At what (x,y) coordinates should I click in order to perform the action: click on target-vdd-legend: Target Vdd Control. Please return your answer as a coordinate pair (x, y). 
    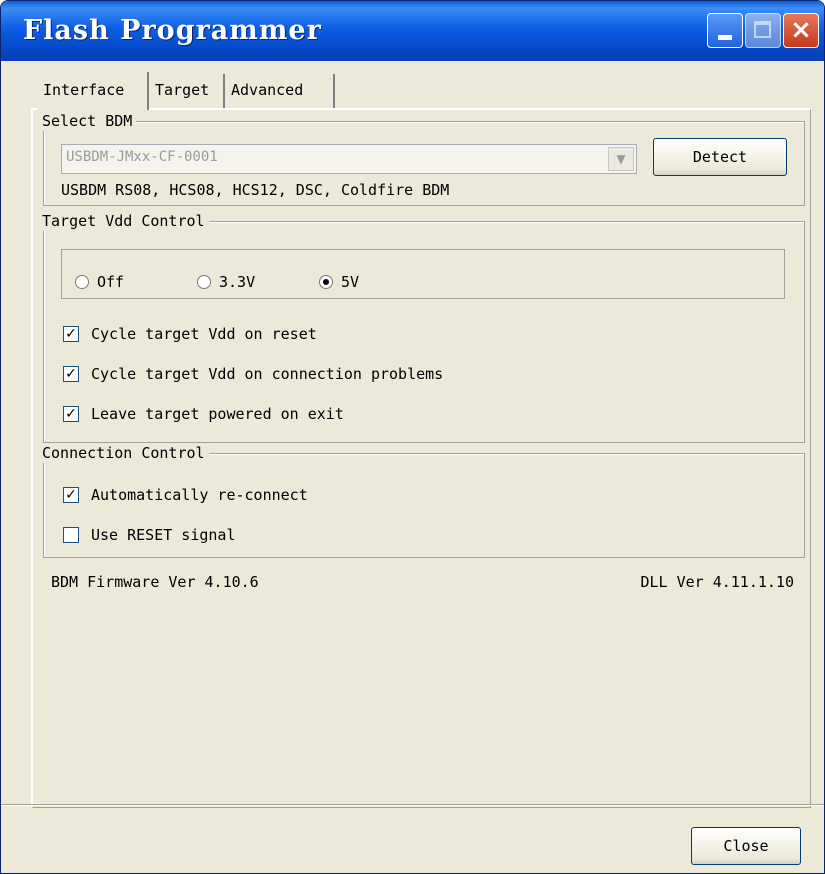
    Looking at the image, I should click on (125, 221).